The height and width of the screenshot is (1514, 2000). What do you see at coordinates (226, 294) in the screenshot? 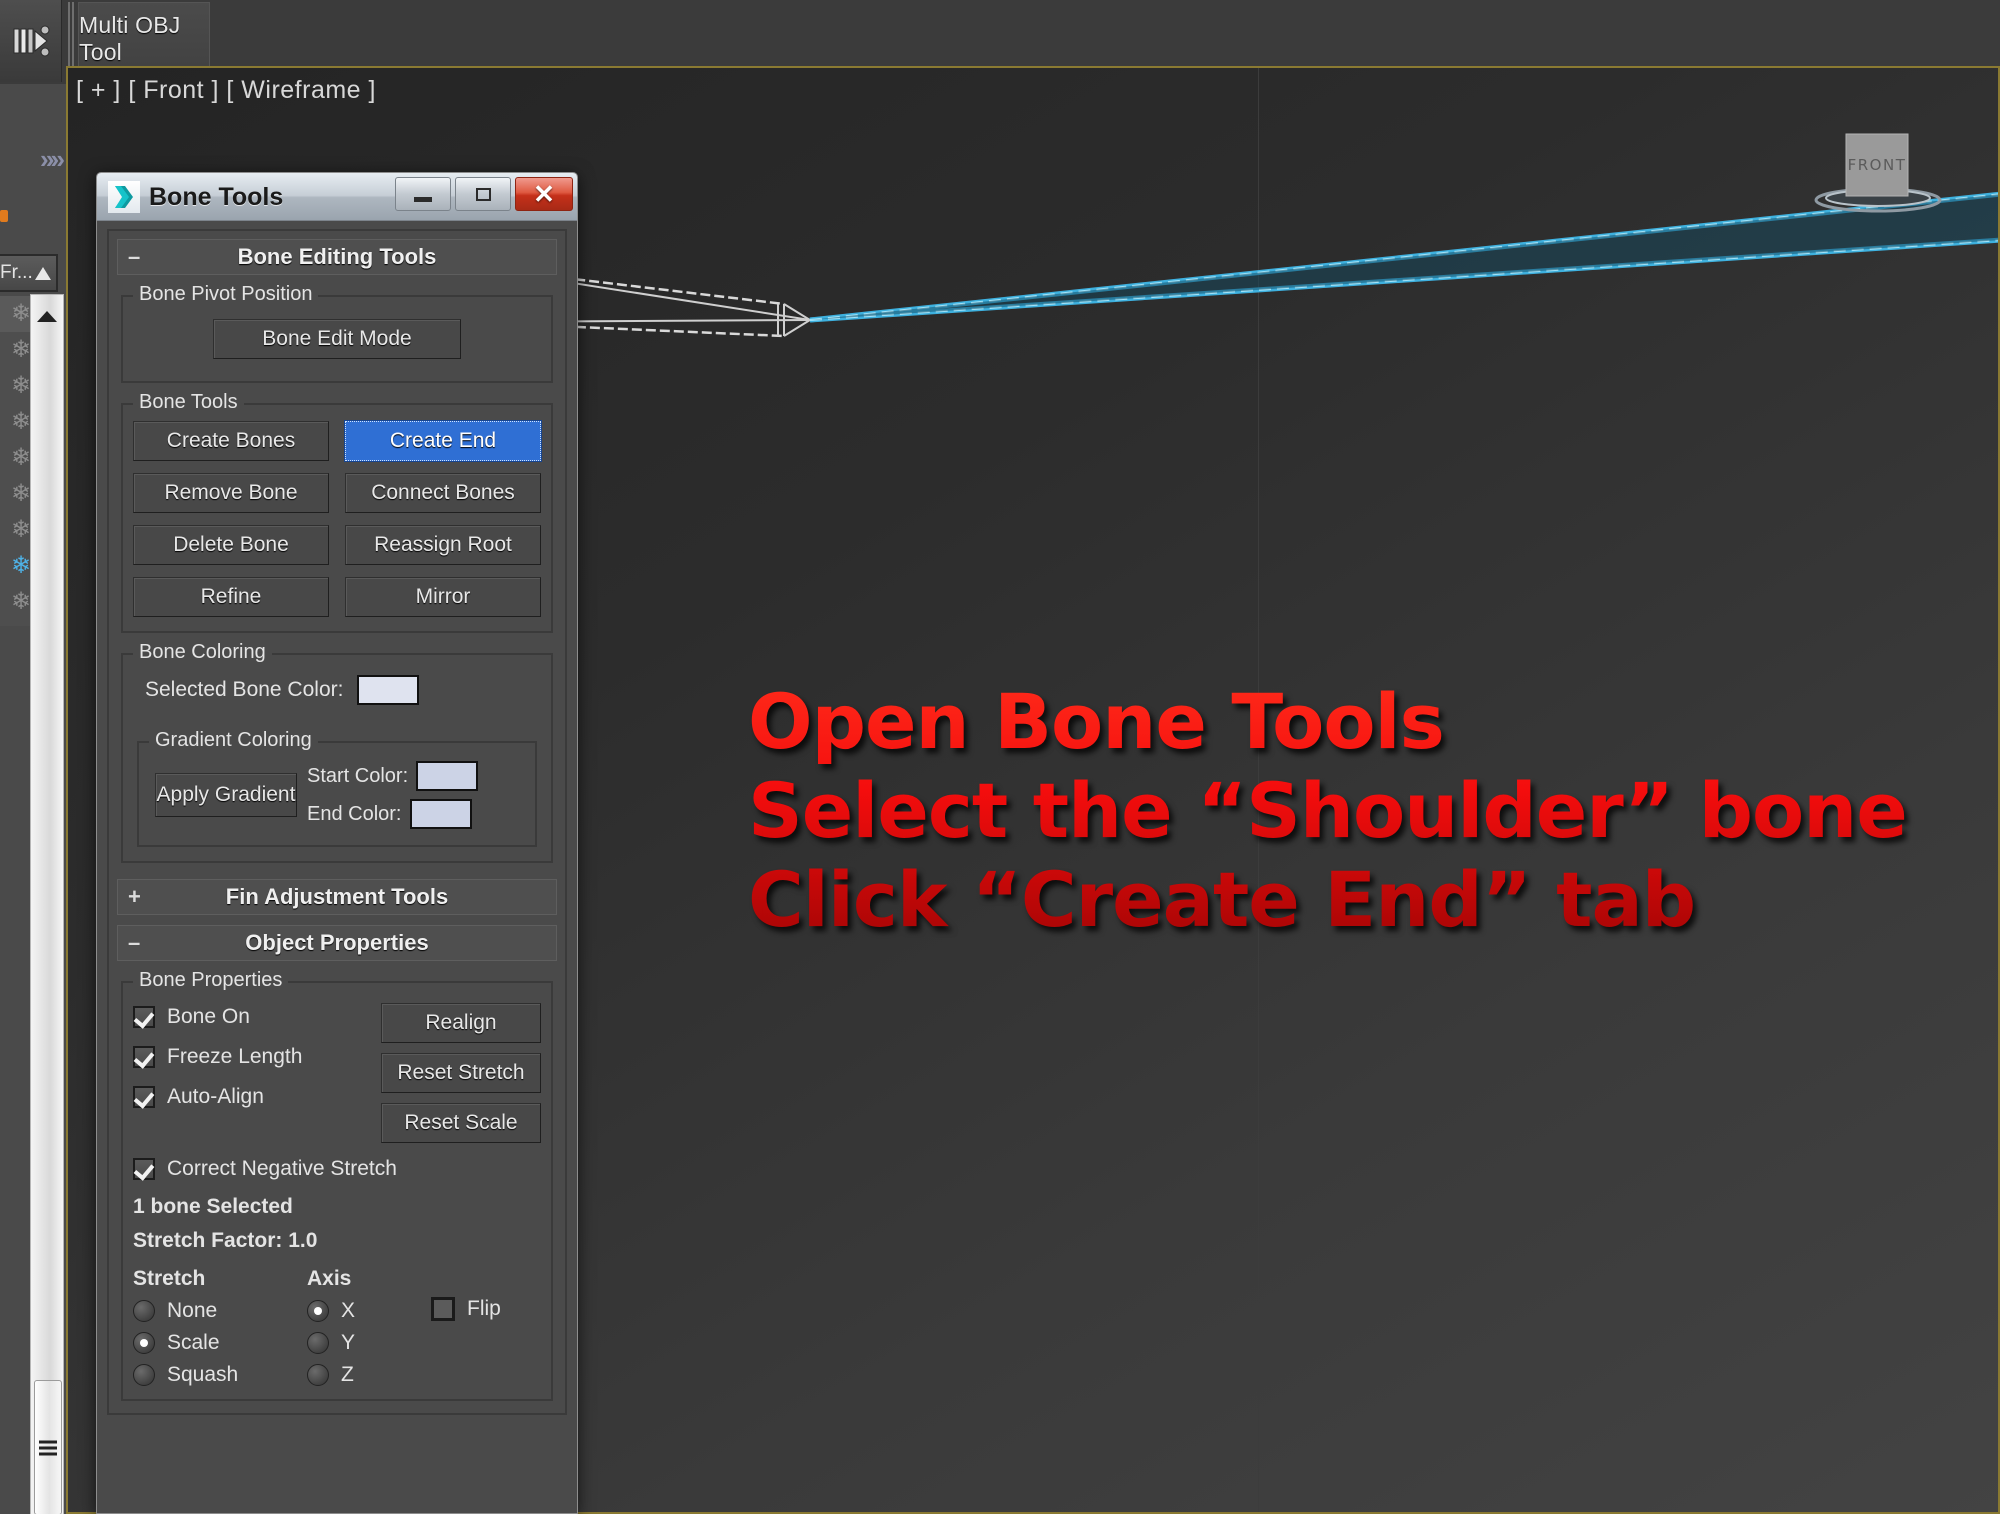
I see `group-bone-pivot-position-legend: Bone Pivot Position` at bounding box center [226, 294].